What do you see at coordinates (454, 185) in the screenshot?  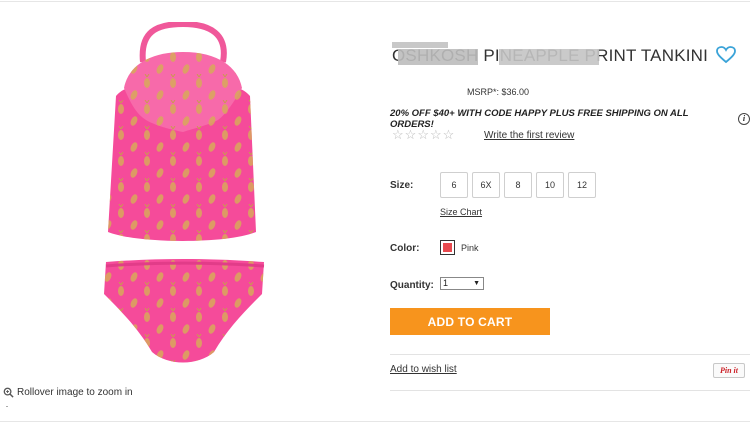 I see `size-option: 6` at bounding box center [454, 185].